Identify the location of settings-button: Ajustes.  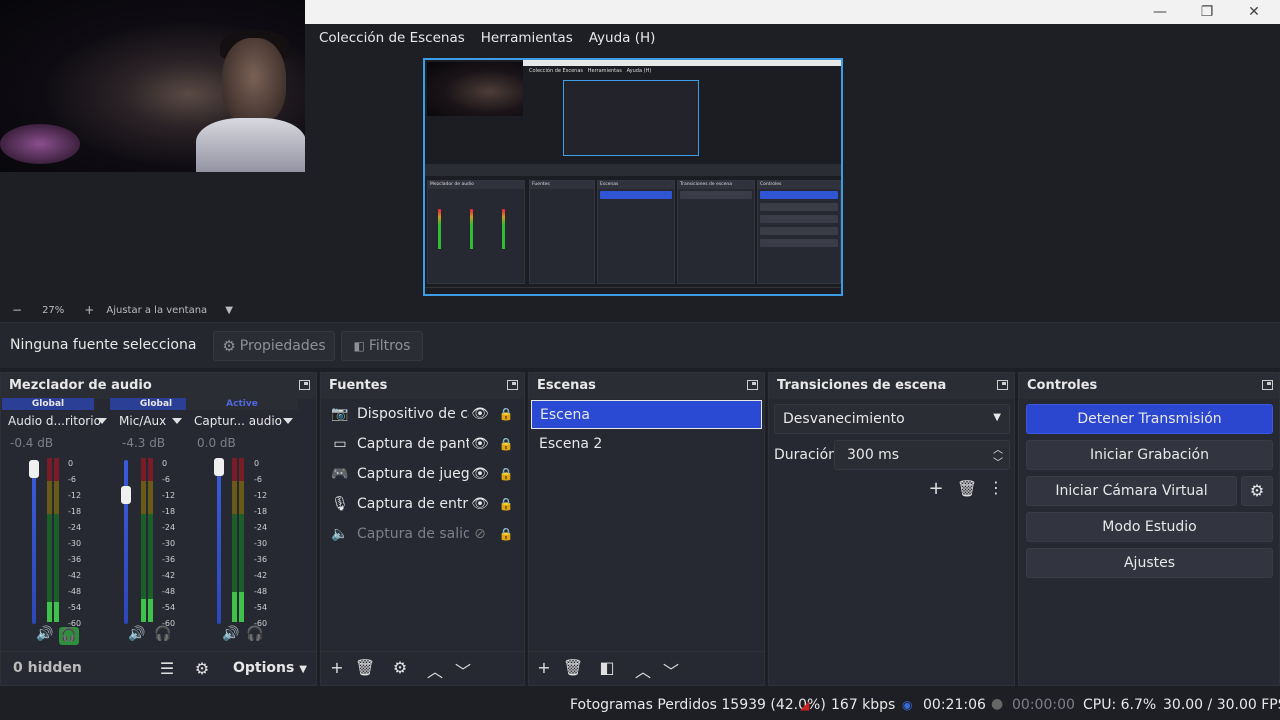
(1149, 563).